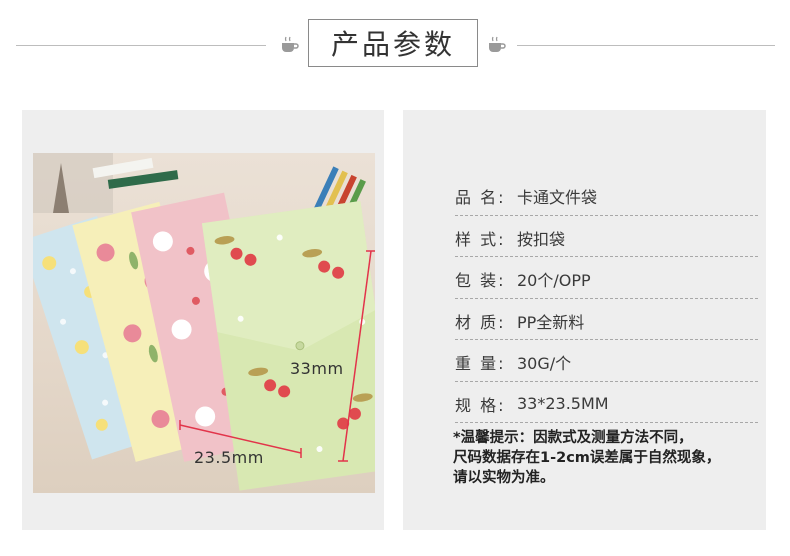  What do you see at coordinates (557, 198) in the screenshot?
I see `spec-value: 卡通文件袋` at bounding box center [557, 198].